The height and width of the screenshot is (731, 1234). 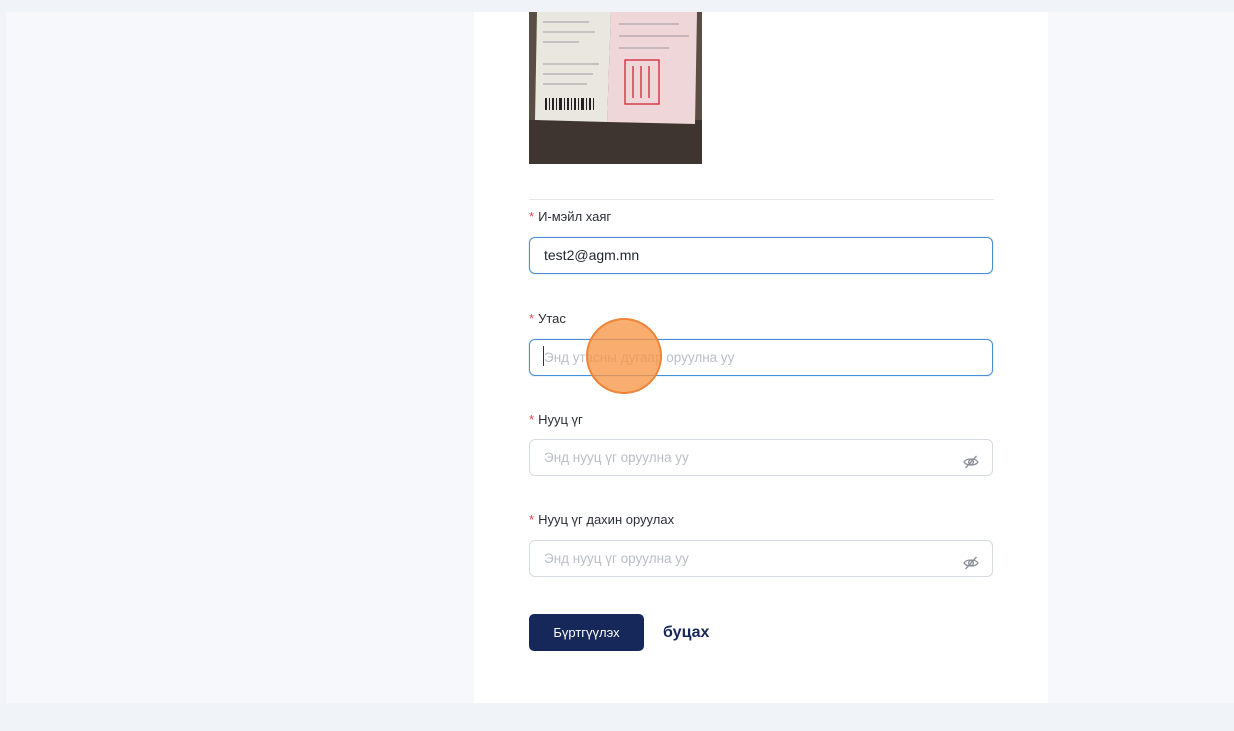 What do you see at coordinates (575, 216) in the screenshot?
I see `email-label-text: И-мэйл хаяг` at bounding box center [575, 216].